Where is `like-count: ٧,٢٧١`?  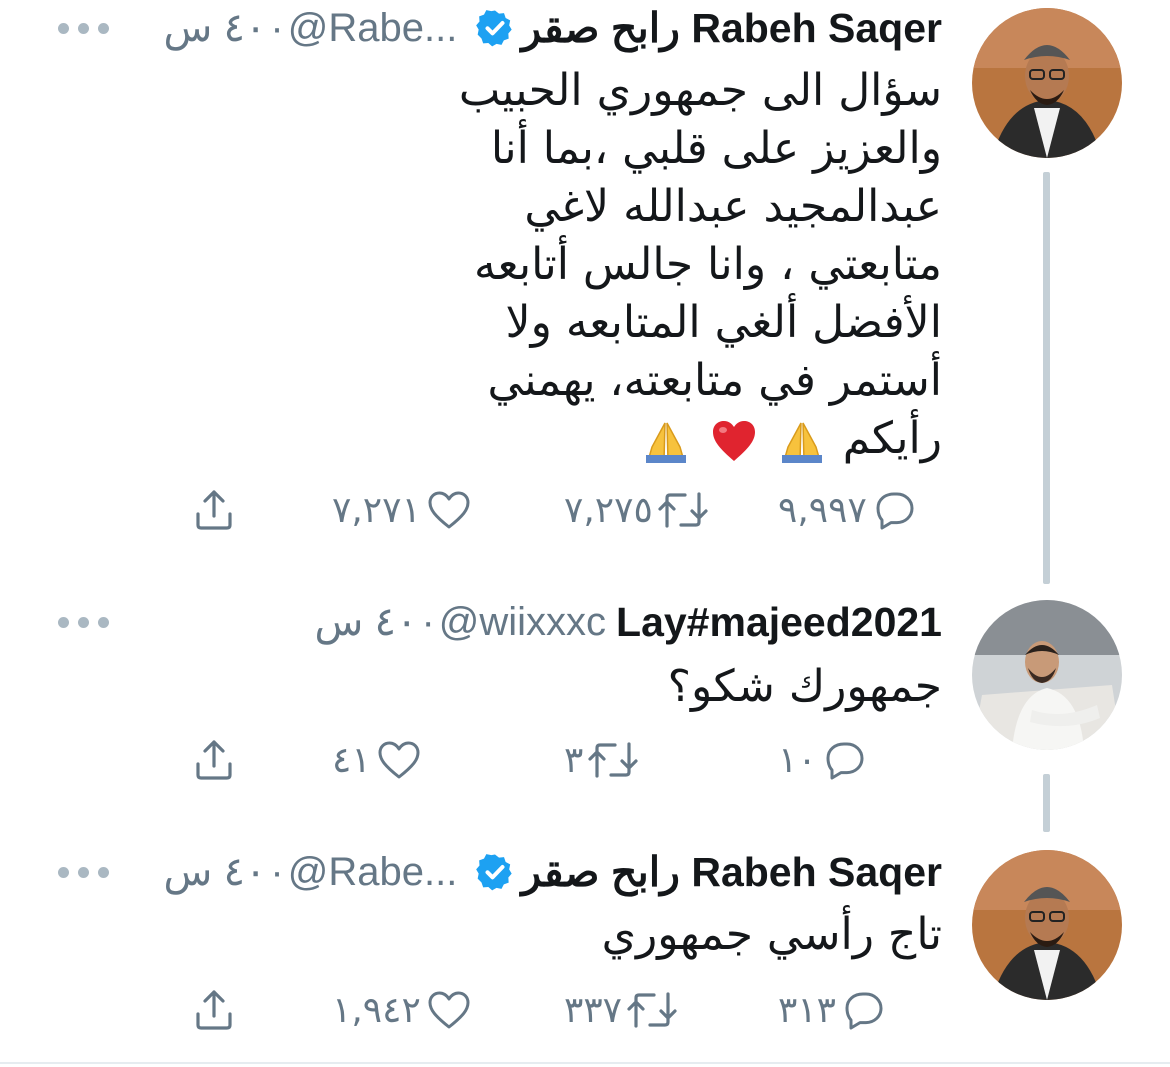
like-count: ٧,٢٧١ is located at coordinates (376, 510).